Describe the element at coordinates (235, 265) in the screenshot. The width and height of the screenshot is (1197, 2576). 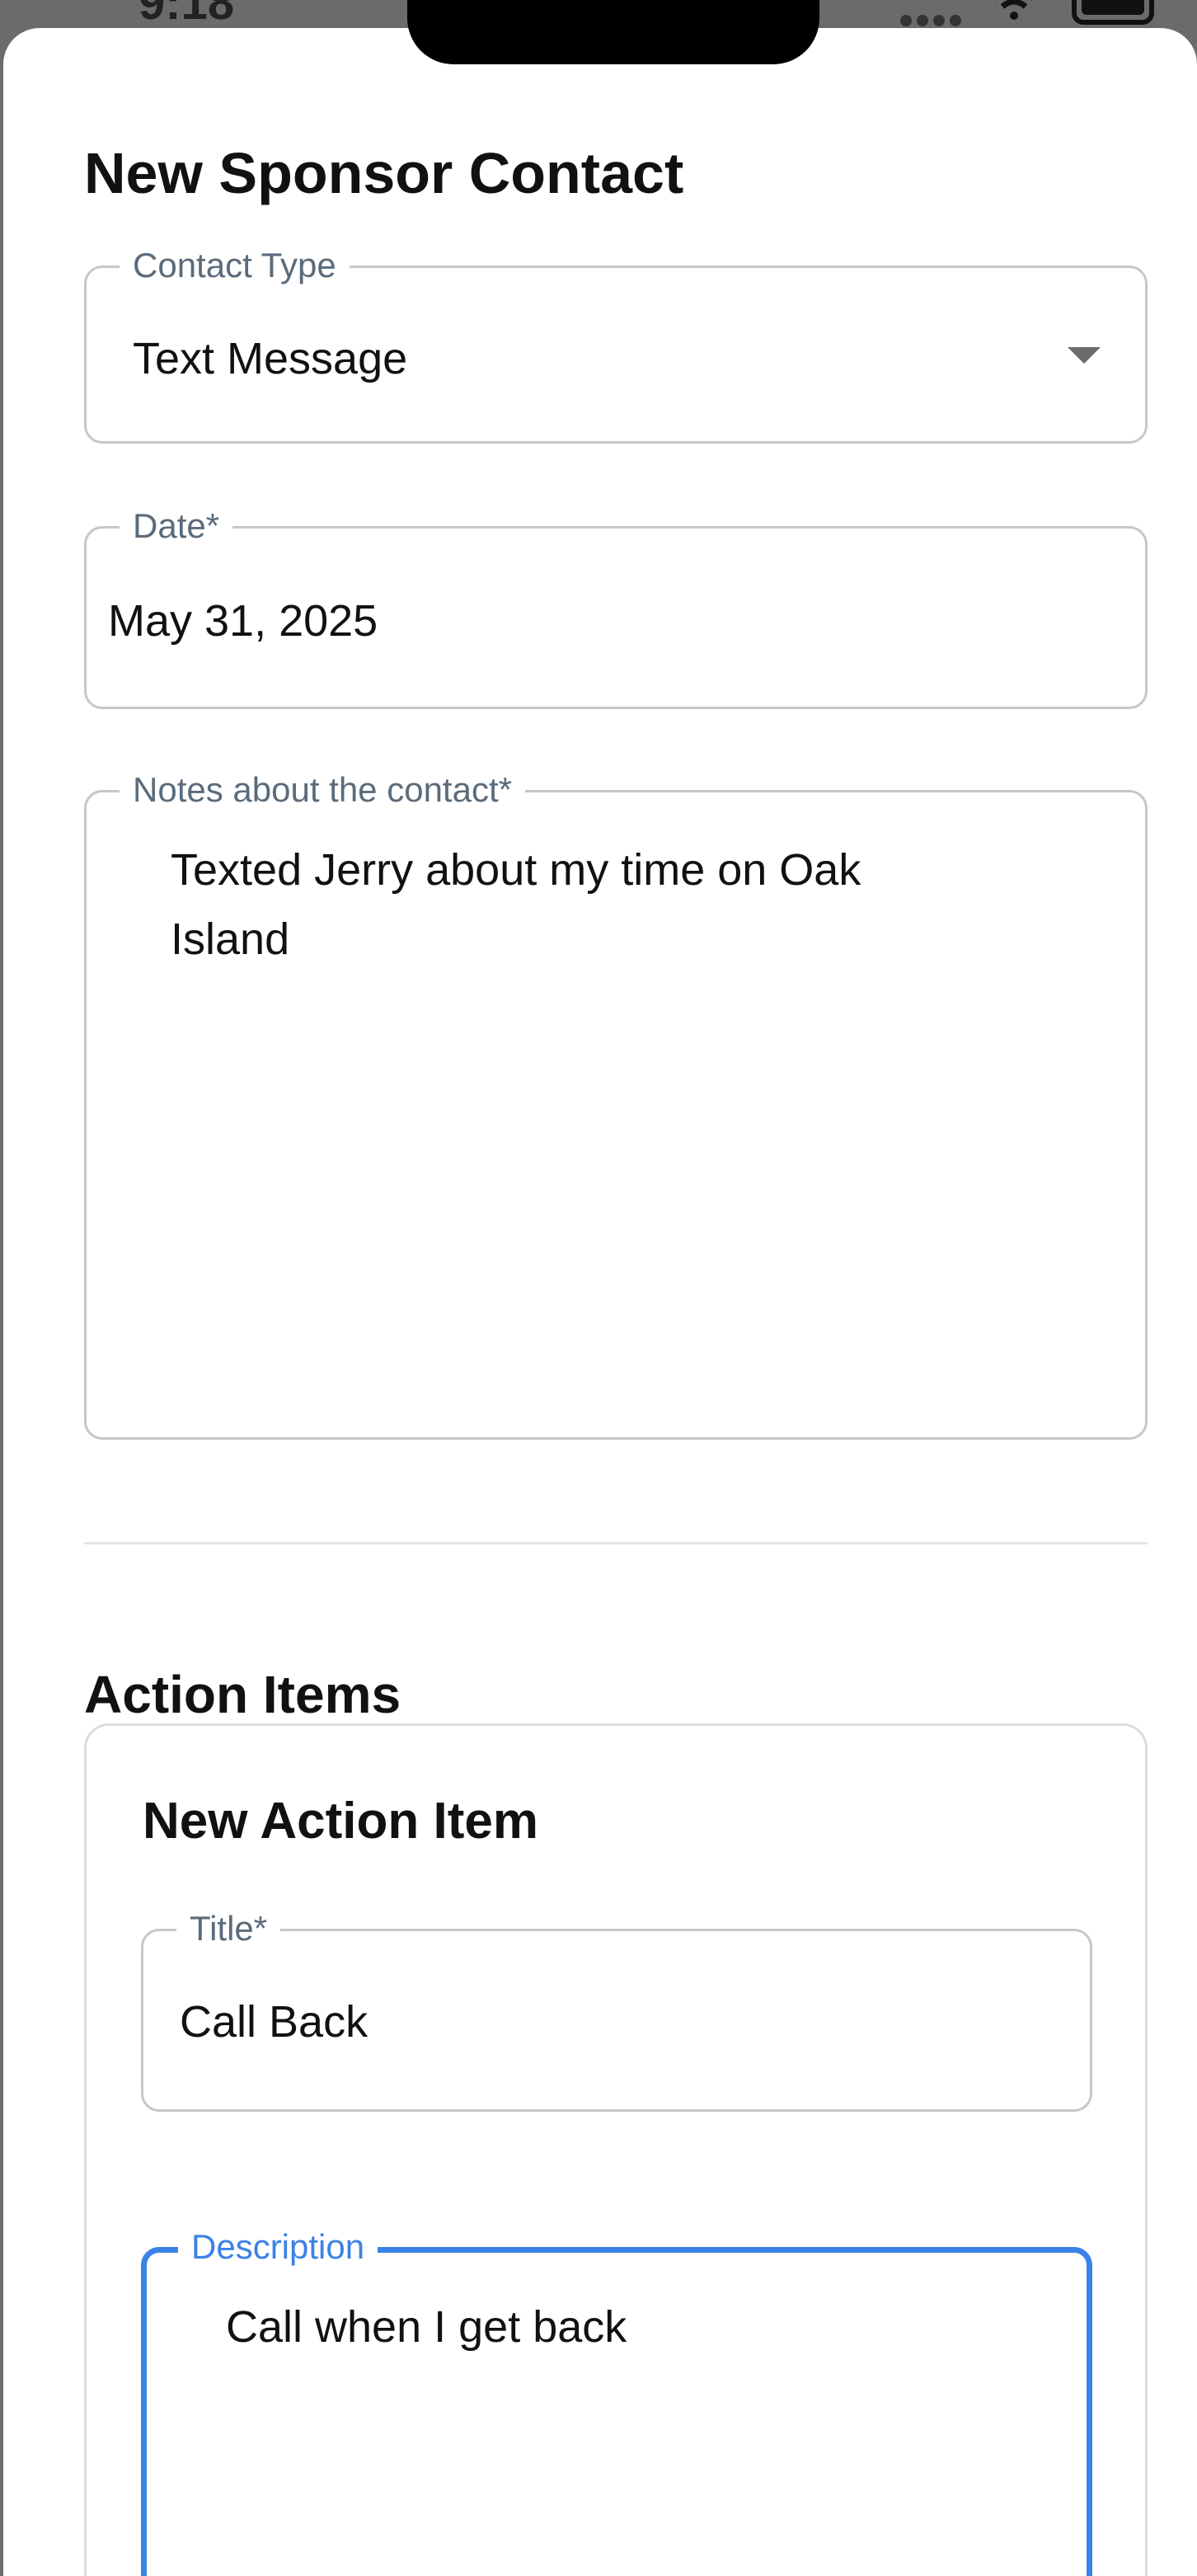
I see `contact-type-label: Contact Type` at that location.